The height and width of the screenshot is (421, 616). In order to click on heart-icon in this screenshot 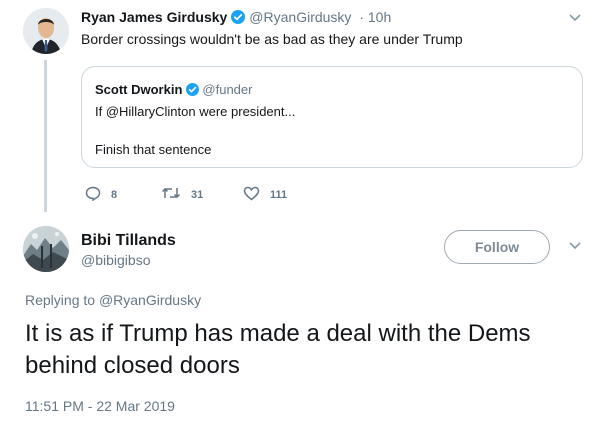, I will do `click(251, 195)`.